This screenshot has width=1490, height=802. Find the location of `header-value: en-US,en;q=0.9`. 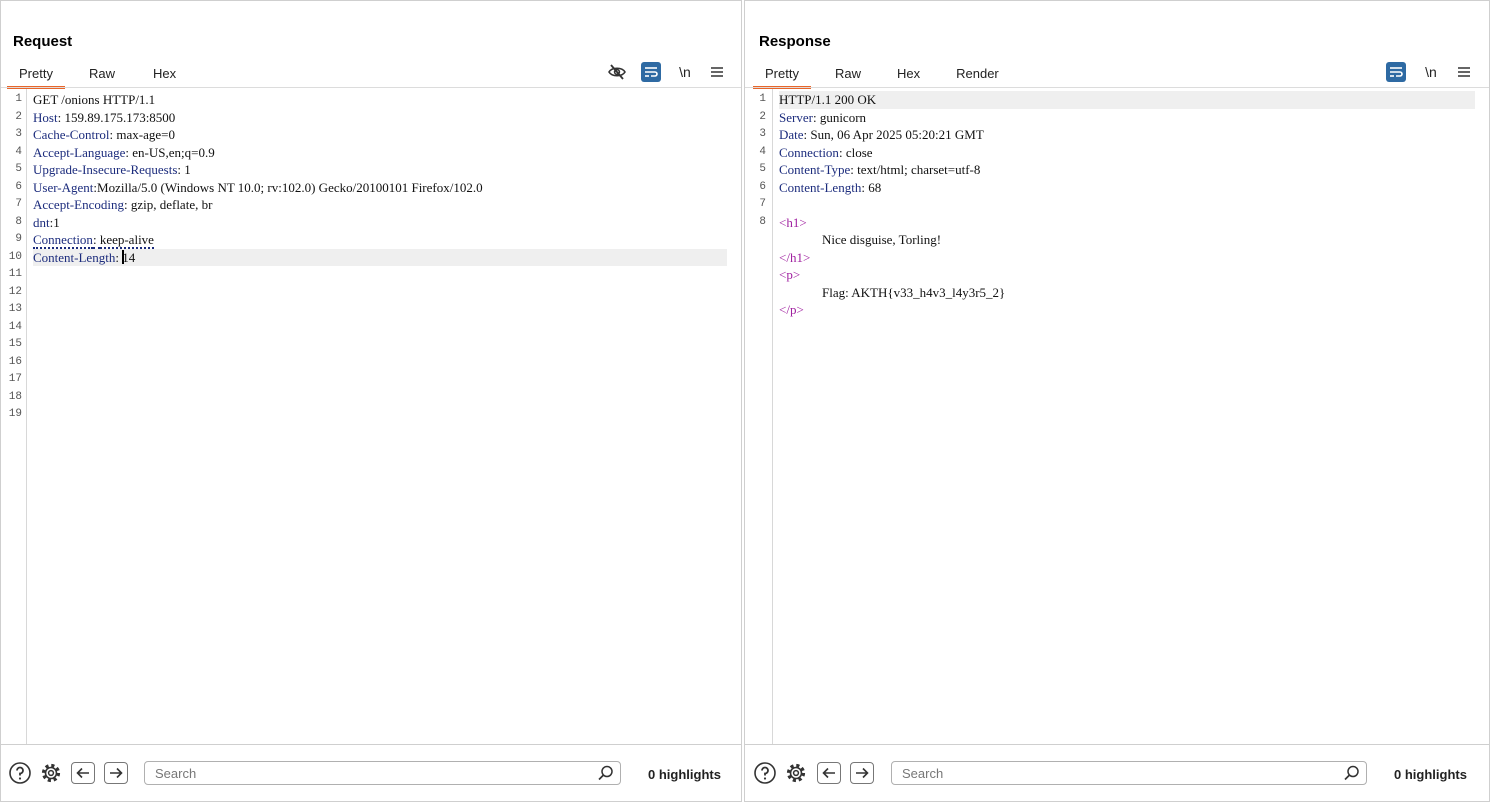

header-value: en-US,en;q=0.9 is located at coordinates (173, 152).